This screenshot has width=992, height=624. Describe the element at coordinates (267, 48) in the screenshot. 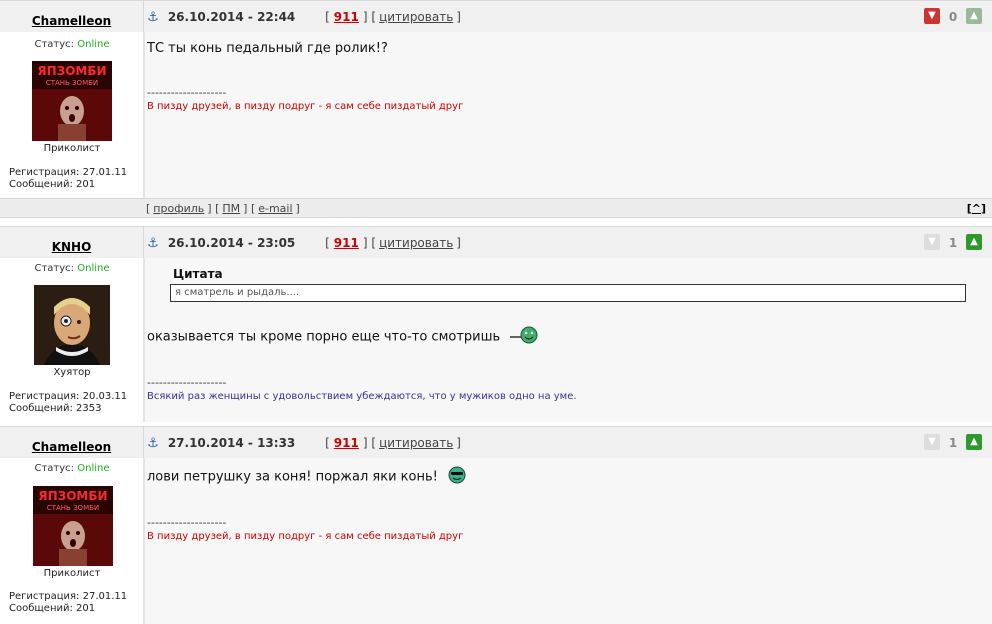

I see `post-message: ТС ты конь педальный где ролик!?` at that location.